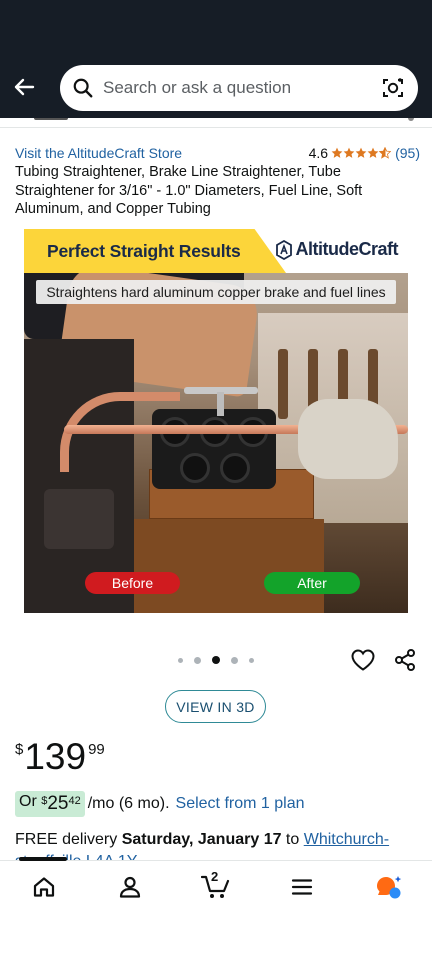 Image resolution: width=432 pixels, height=960 pixels. What do you see at coordinates (83, 88) in the screenshot?
I see `search-icon` at bounding box center [83, 88].